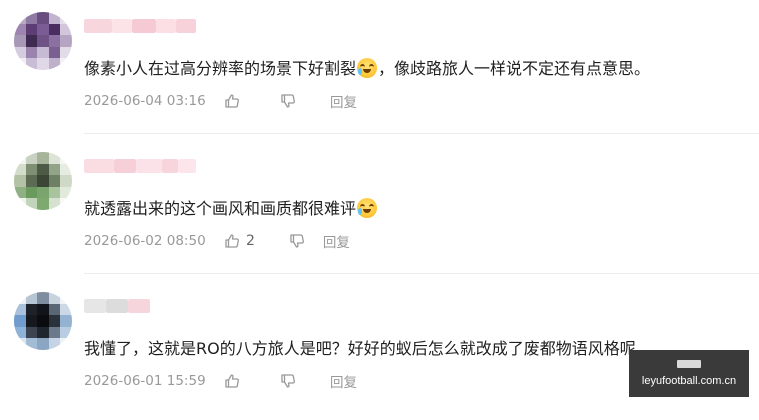 This screenshot has height=420, width=759. What do you see at coordinates (231, 209) in the screenshot?
I see `comment-text: 就透露出来的这个画风和画质都很难评` at bounding box center [231, 209].